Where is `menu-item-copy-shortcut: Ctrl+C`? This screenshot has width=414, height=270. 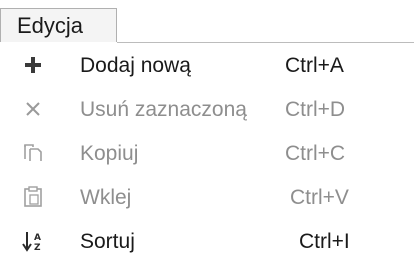
menu-item-copy-shortcut: Ctrl+C is located at coordinates (315, 153).